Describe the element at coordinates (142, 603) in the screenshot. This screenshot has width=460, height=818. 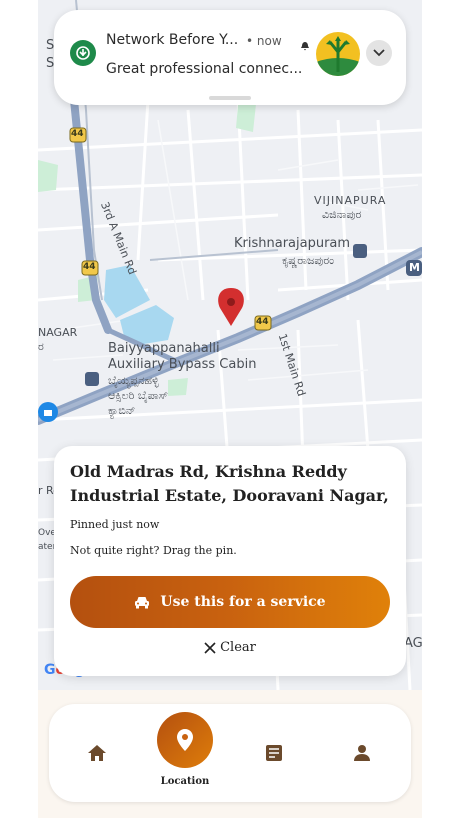
I see `car-icon` at that location.